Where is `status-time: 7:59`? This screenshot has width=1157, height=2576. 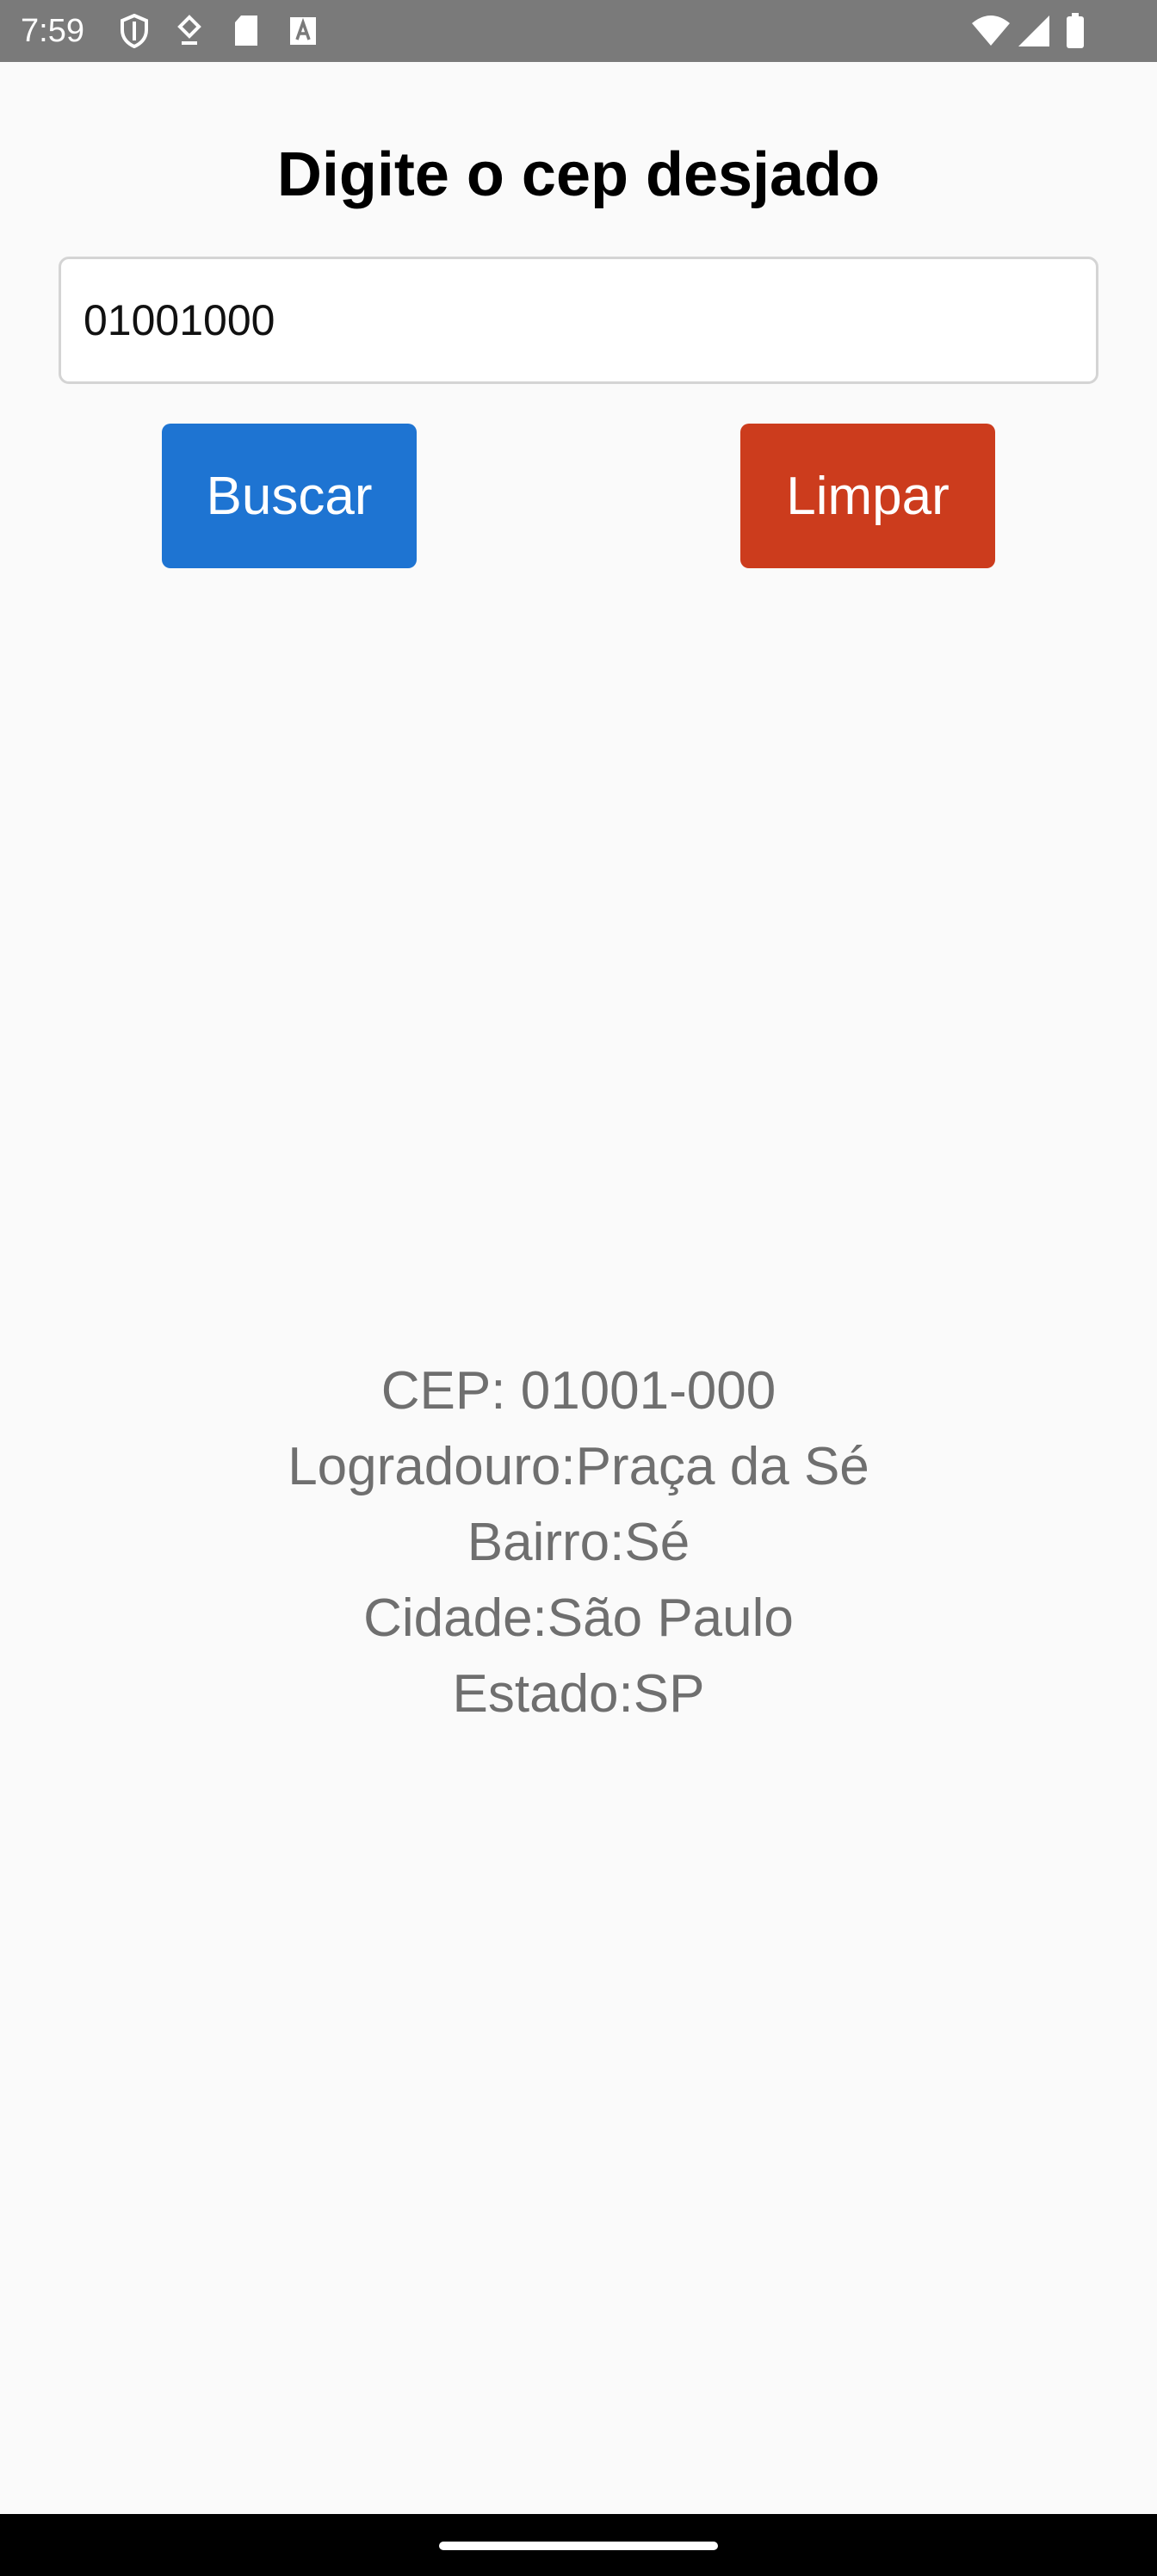
status-time: 7:59 is located at coordinates (52, 31).